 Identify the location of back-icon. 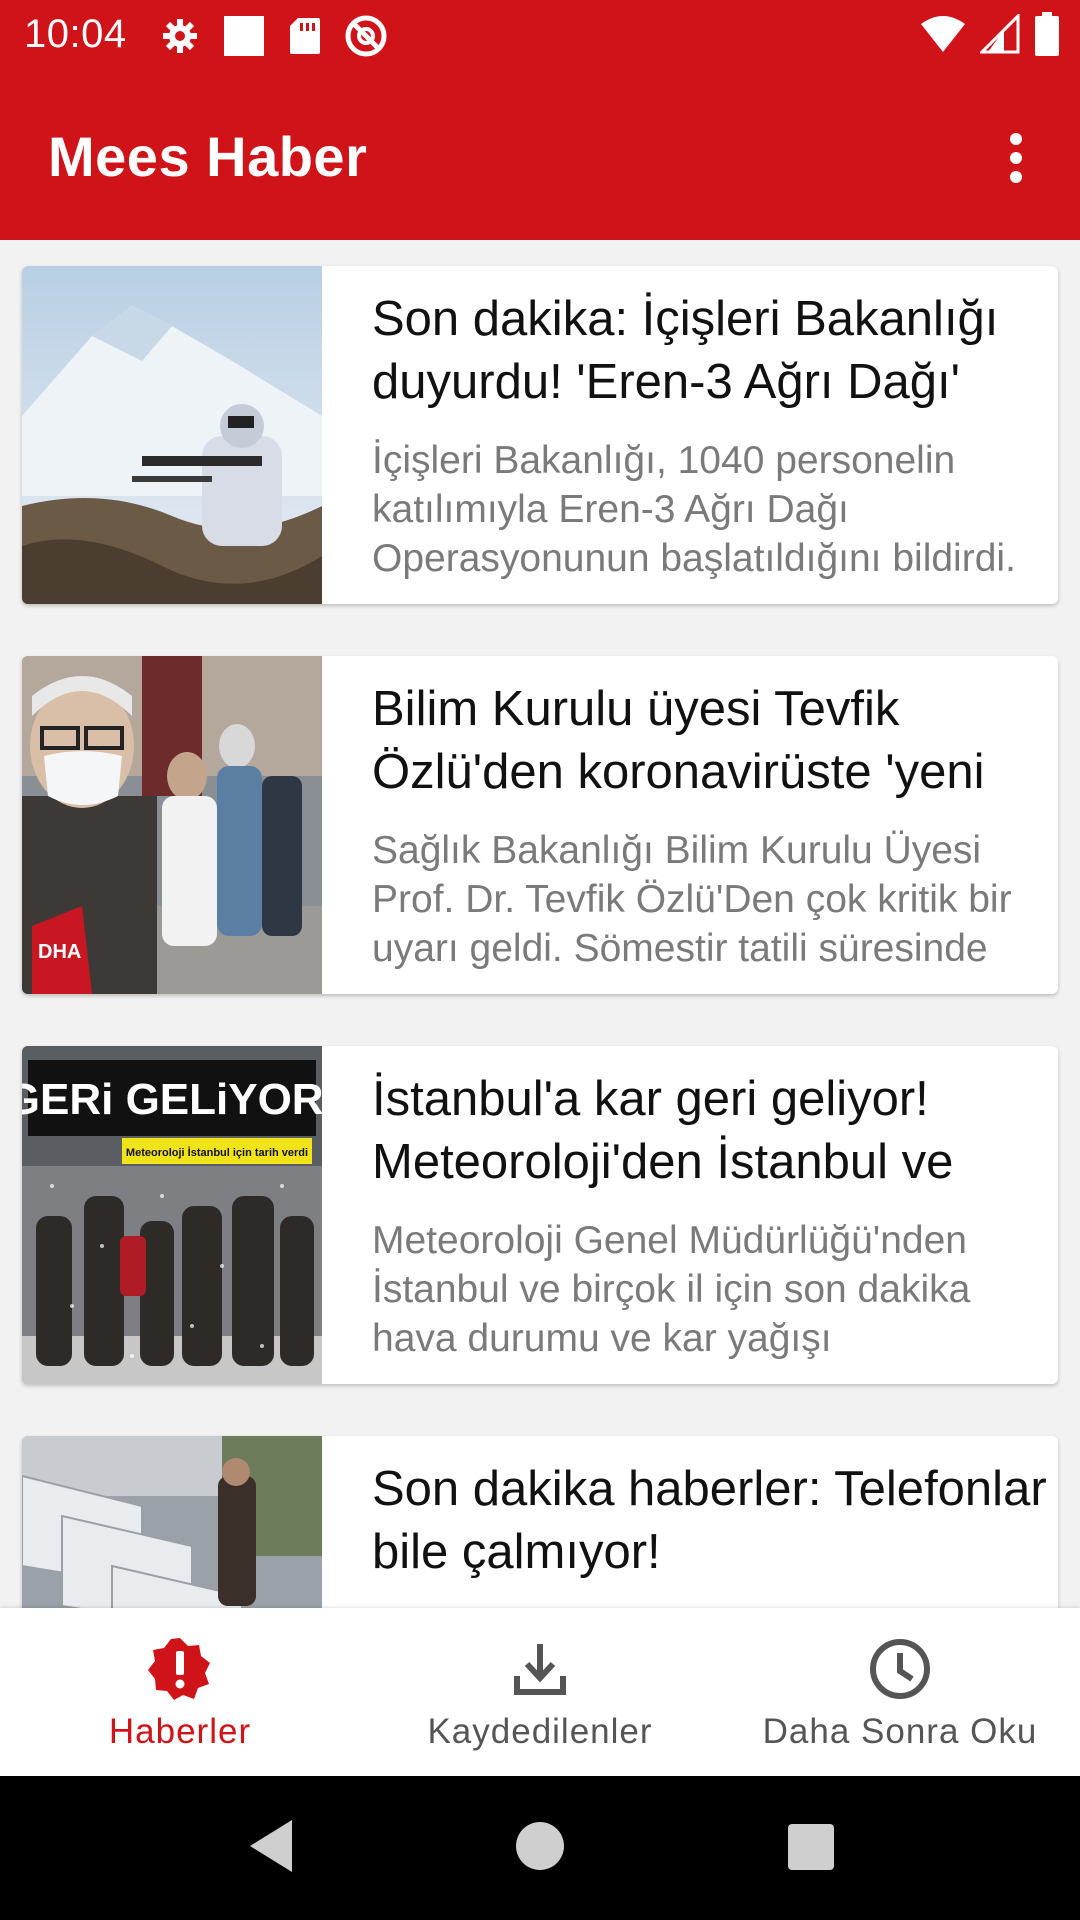
(272, 1848).